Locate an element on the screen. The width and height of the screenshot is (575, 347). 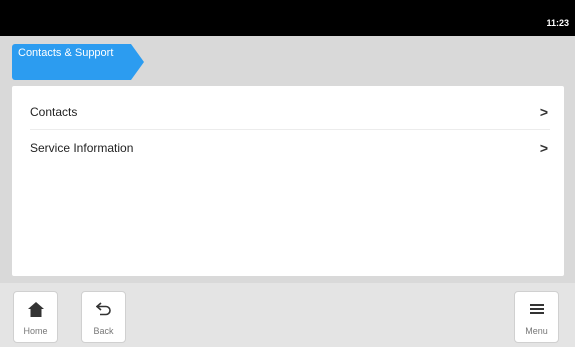
breadcrumb: Contacts & Support is located at coordinates (78, 62).